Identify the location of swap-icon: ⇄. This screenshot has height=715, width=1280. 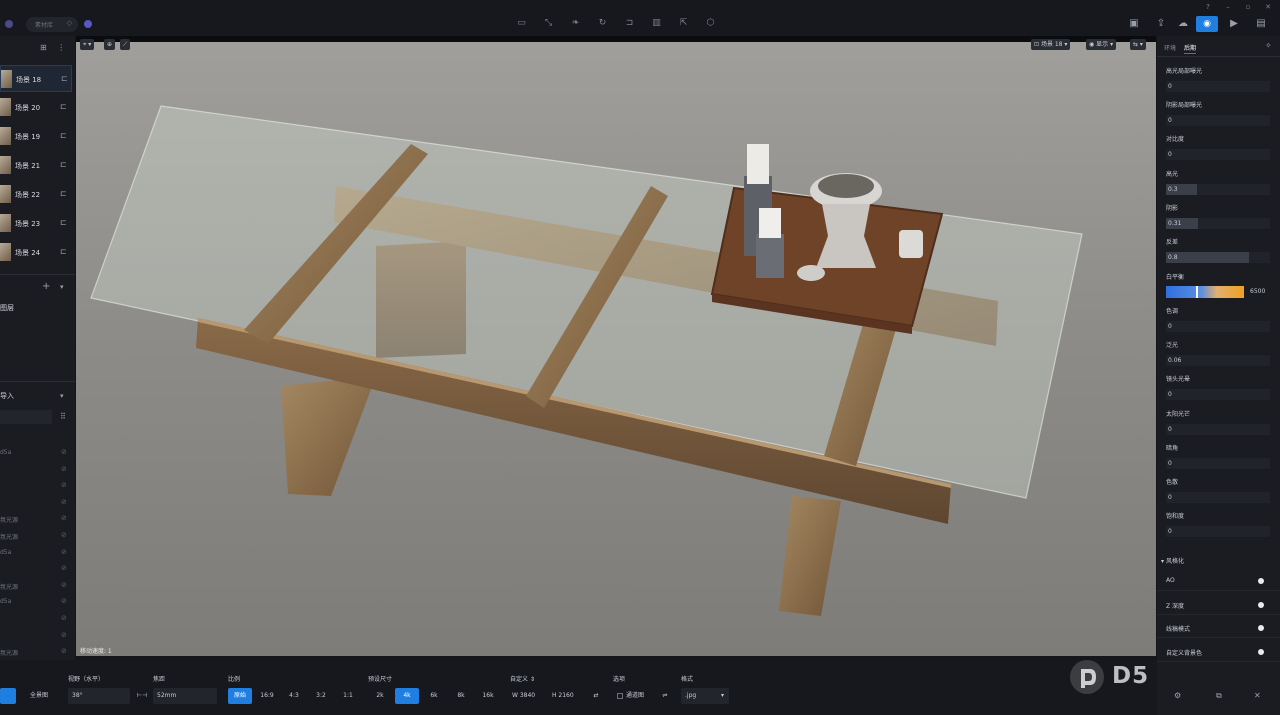
(596, 696).